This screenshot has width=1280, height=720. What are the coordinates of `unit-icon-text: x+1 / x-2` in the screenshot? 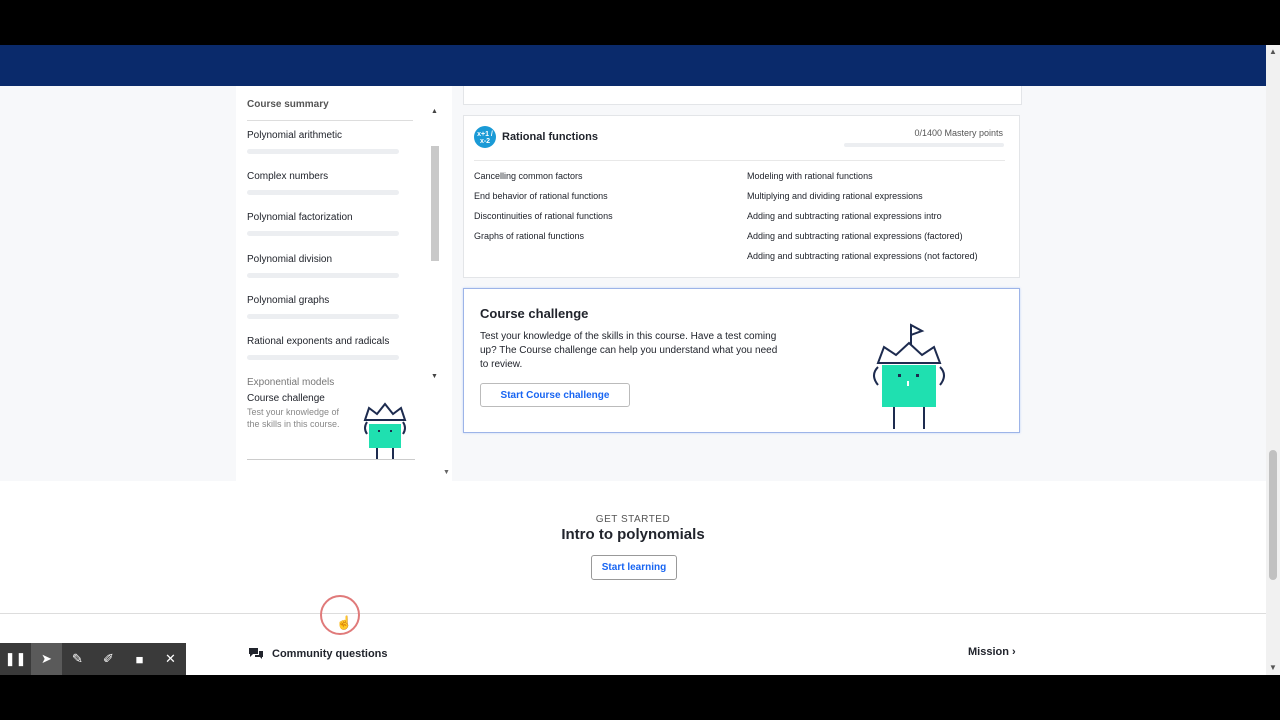 It's located at (485, 138).